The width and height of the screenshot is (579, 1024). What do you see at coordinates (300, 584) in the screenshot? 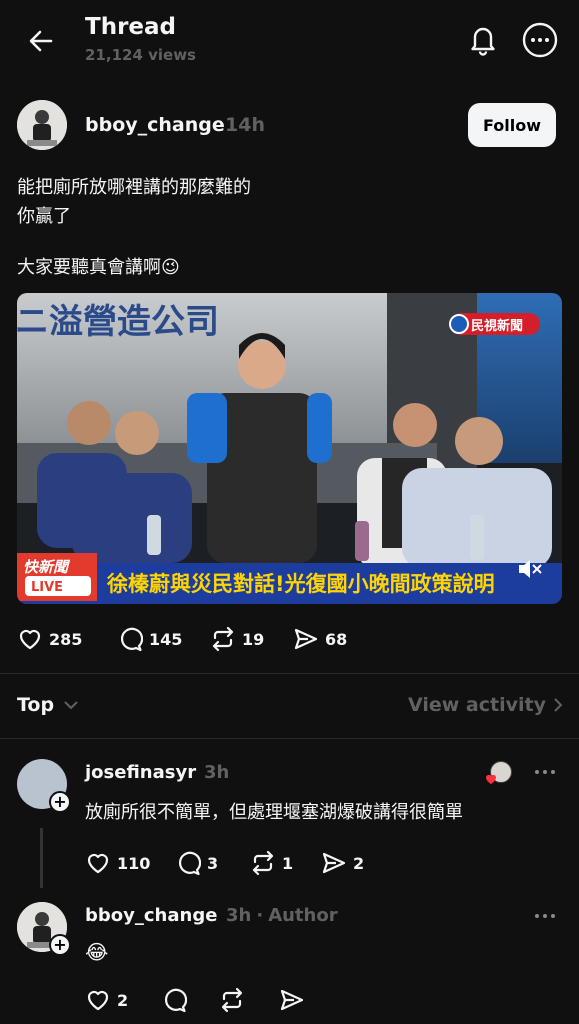
I see `news-banner-text: 徐榛蔚與災民對話!光復國小晚間政策說明` at bounding box center [300, 584].